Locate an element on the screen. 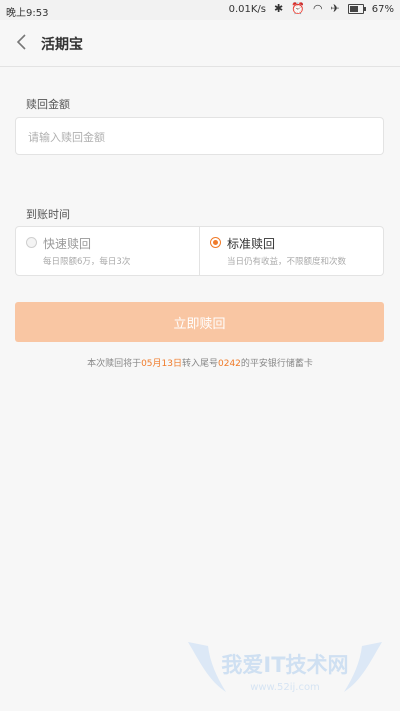 This screenshot has width=400, height=711. redemption-note: 本次赎回将于05月13日转入尾号0242的平安银行储蓄卡 is located at coordinates (200, 362).